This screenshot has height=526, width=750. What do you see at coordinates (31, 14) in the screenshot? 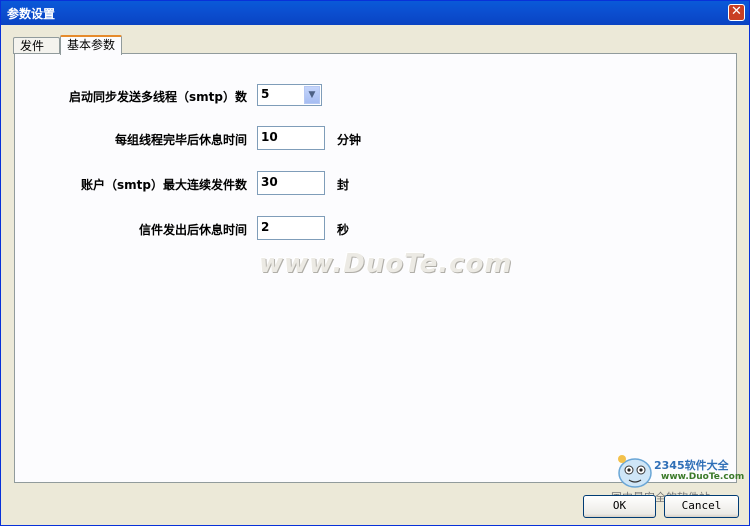
I see `window-title: 参数设置` at bounding box center [31, 14].